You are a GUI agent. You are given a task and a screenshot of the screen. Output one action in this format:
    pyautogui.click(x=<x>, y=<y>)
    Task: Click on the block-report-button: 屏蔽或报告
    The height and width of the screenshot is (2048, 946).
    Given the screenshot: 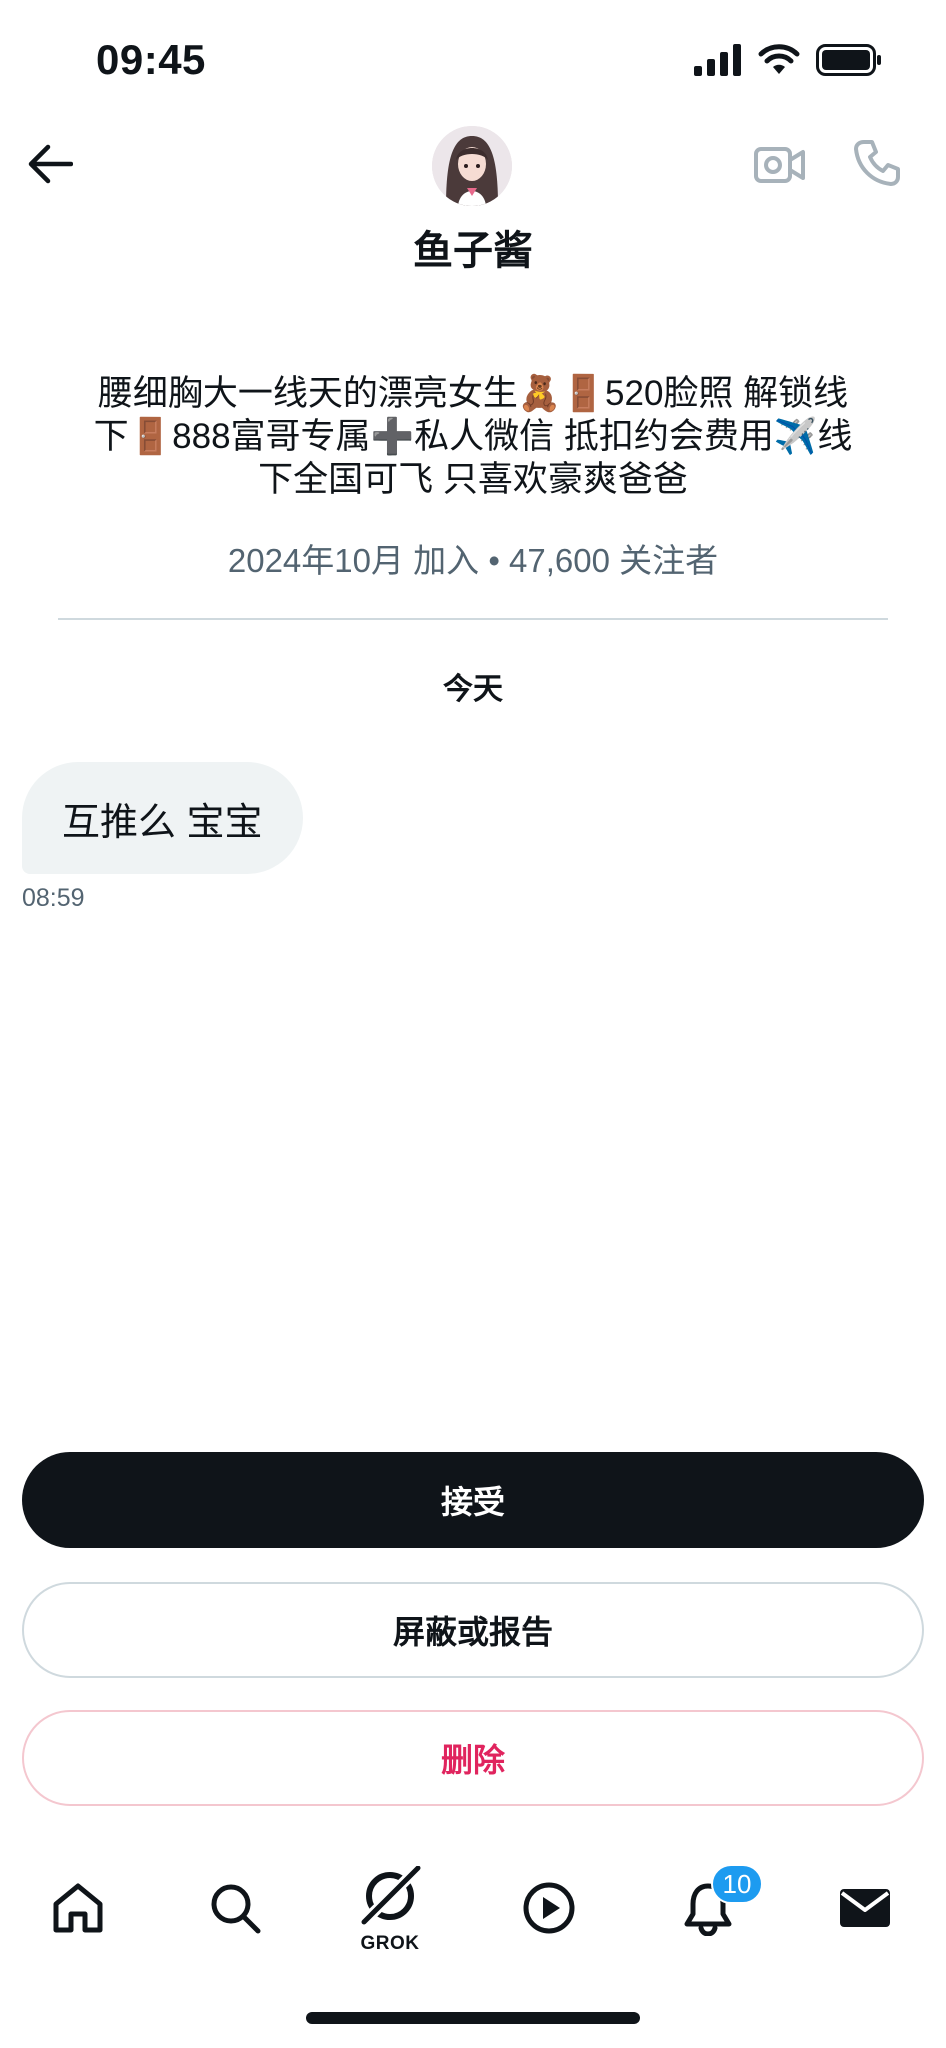 What is the action you would take?
    pyautogui.click(x=473, y=1630)
    